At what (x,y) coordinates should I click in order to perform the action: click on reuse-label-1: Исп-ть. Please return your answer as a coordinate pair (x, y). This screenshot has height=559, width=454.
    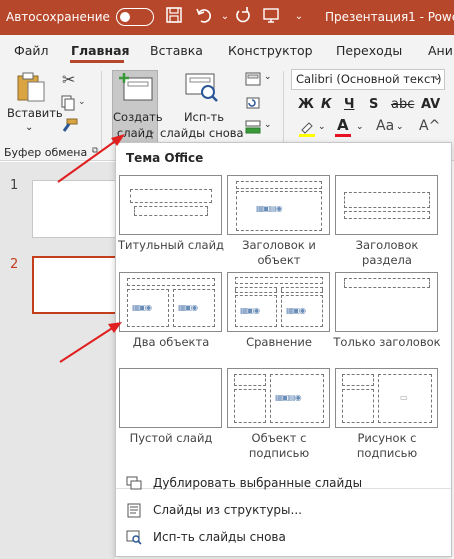
    Looking at the image, I should click on (204, 117).